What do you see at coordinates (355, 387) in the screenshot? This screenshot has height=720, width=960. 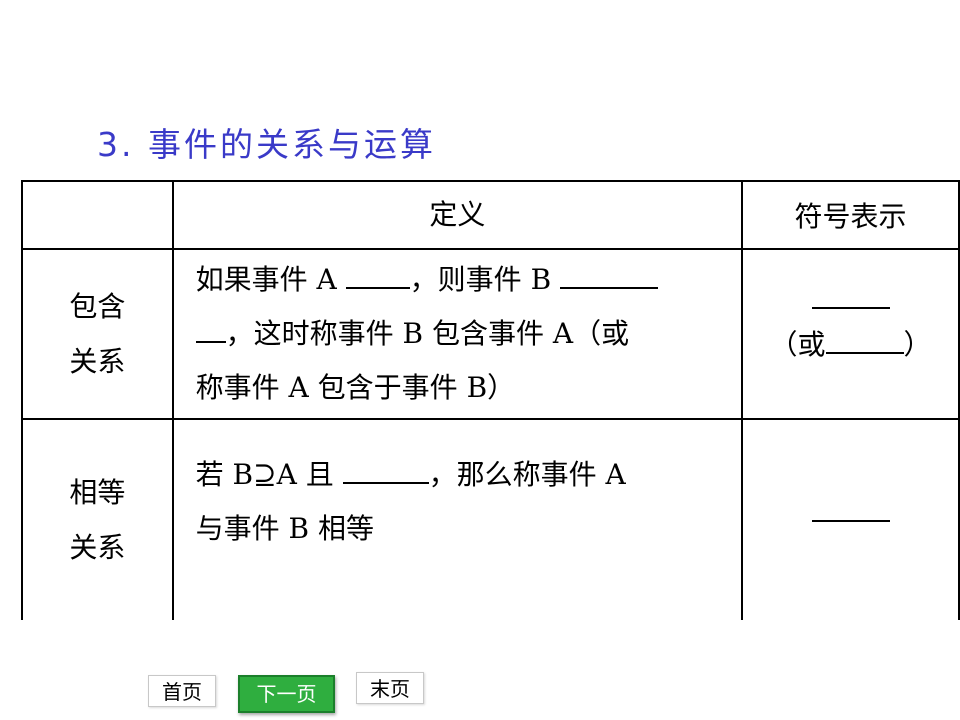 I see `definition-line: 称事件 A 包含于事件 B）` at bounding box center [355, 387].